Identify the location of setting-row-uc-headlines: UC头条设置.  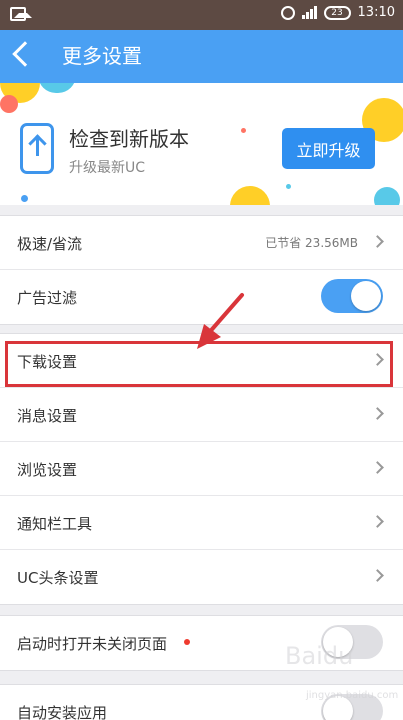
(201, 577).